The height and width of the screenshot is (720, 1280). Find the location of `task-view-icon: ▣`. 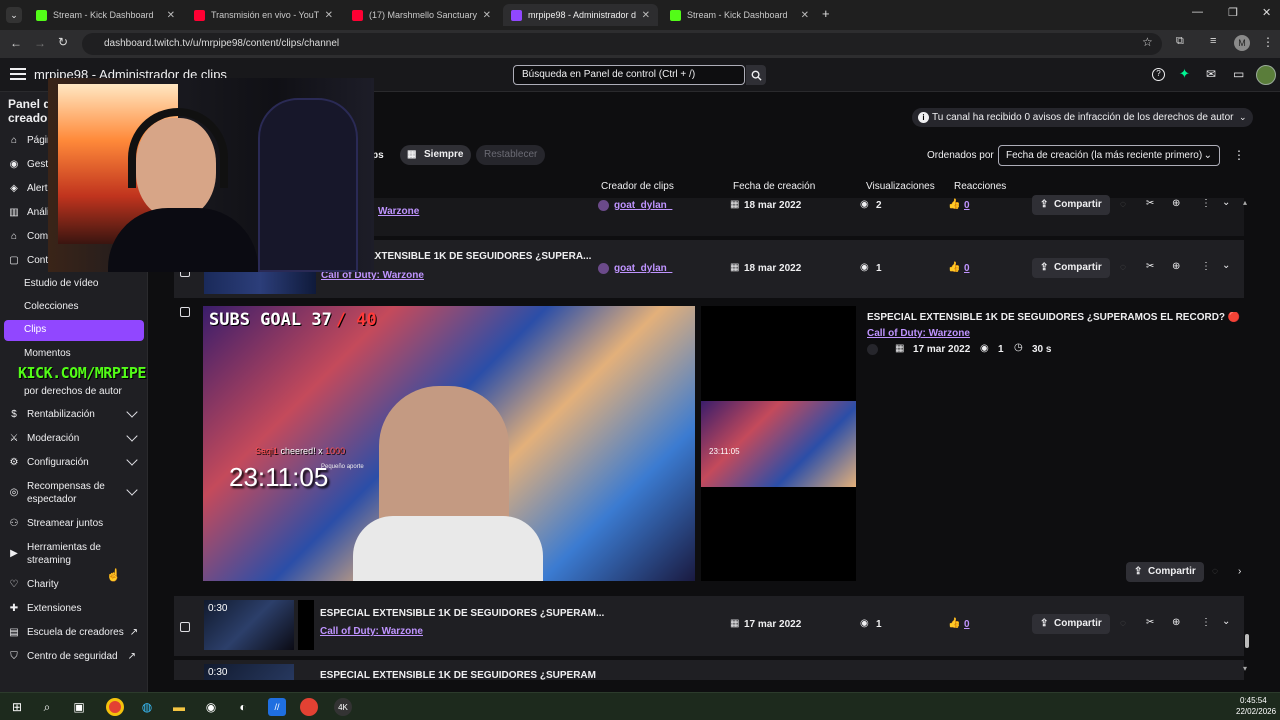

task-view-icon: ▣ is located at coordinates (79, 707).